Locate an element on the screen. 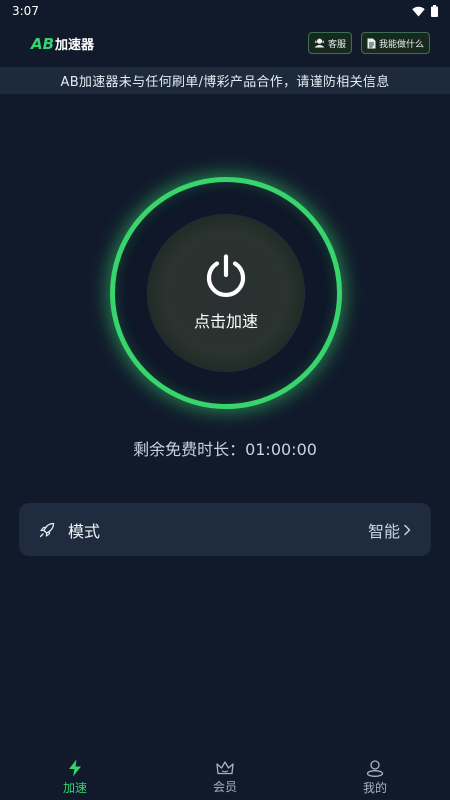  logo-text: 加速器 is located at coordinates (75, 45).